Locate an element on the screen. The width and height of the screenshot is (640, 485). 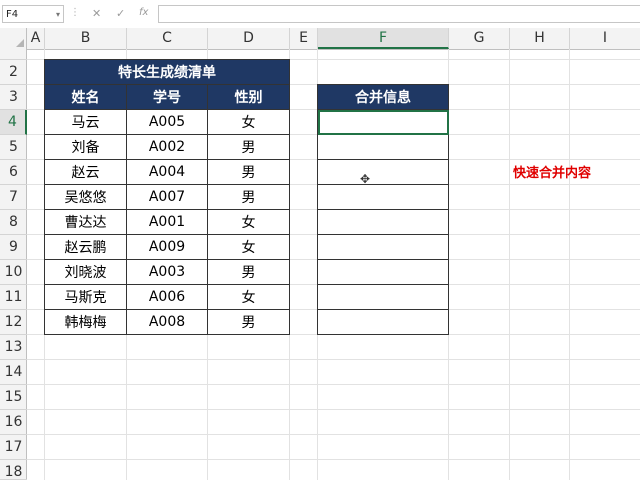
column-header-c: C is located at coordinates (167, 38).